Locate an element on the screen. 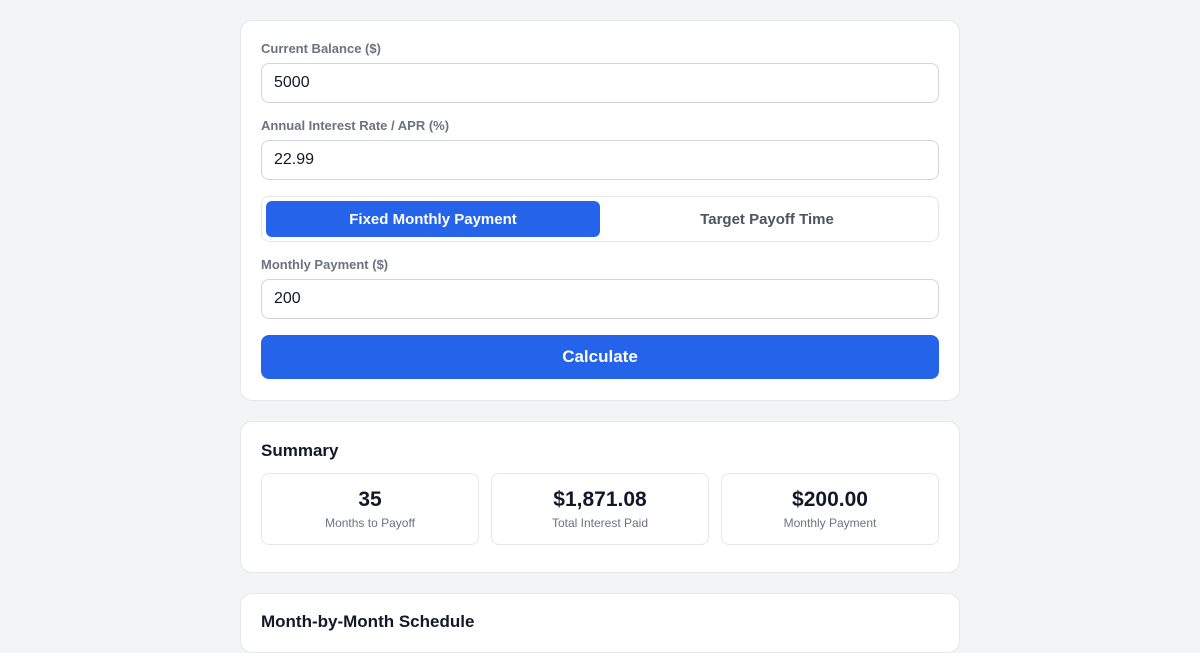 Image resolution: width=1200 pixels, height=653 pixels. stat-label: Total Interest Paid is located at coordinates (600, 523).